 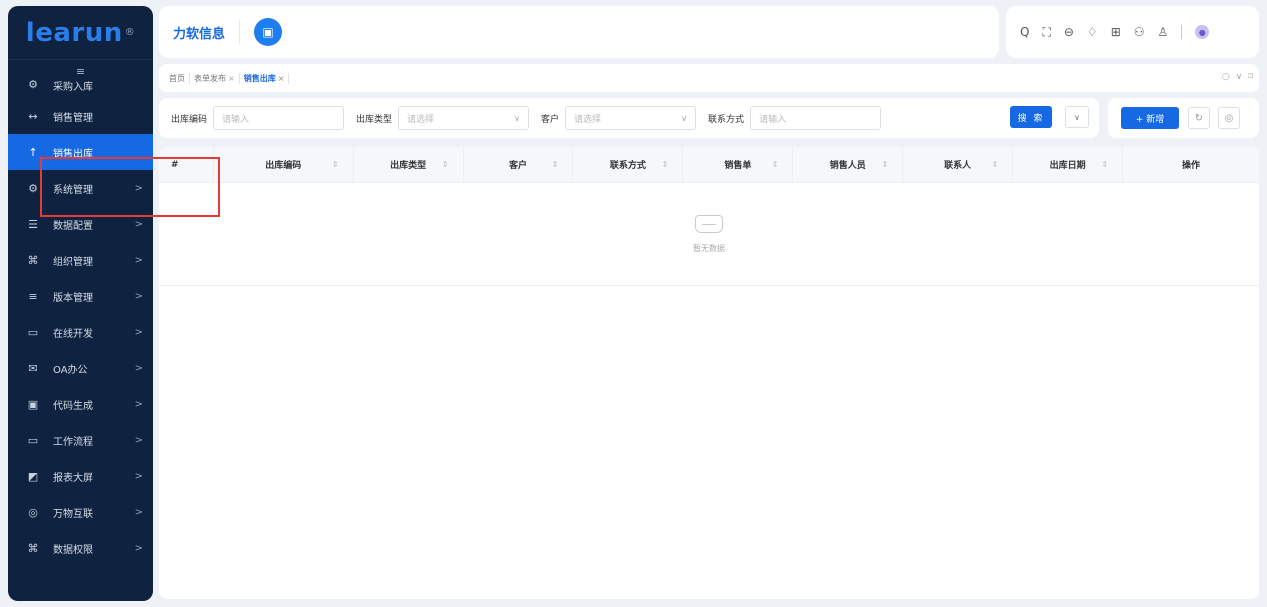 I want to click on search-icon: Q, so click(x=1024, y=32).